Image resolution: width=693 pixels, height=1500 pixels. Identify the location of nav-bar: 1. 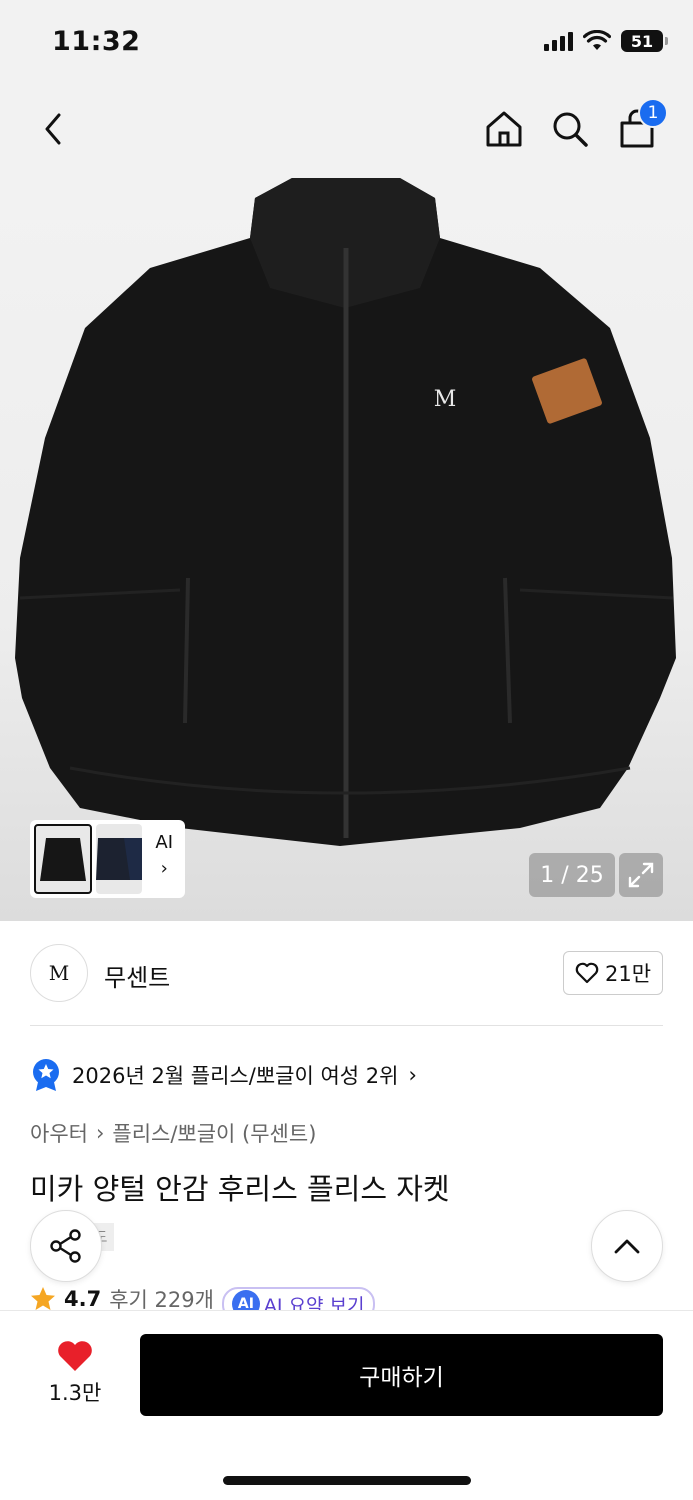
(346, 131).